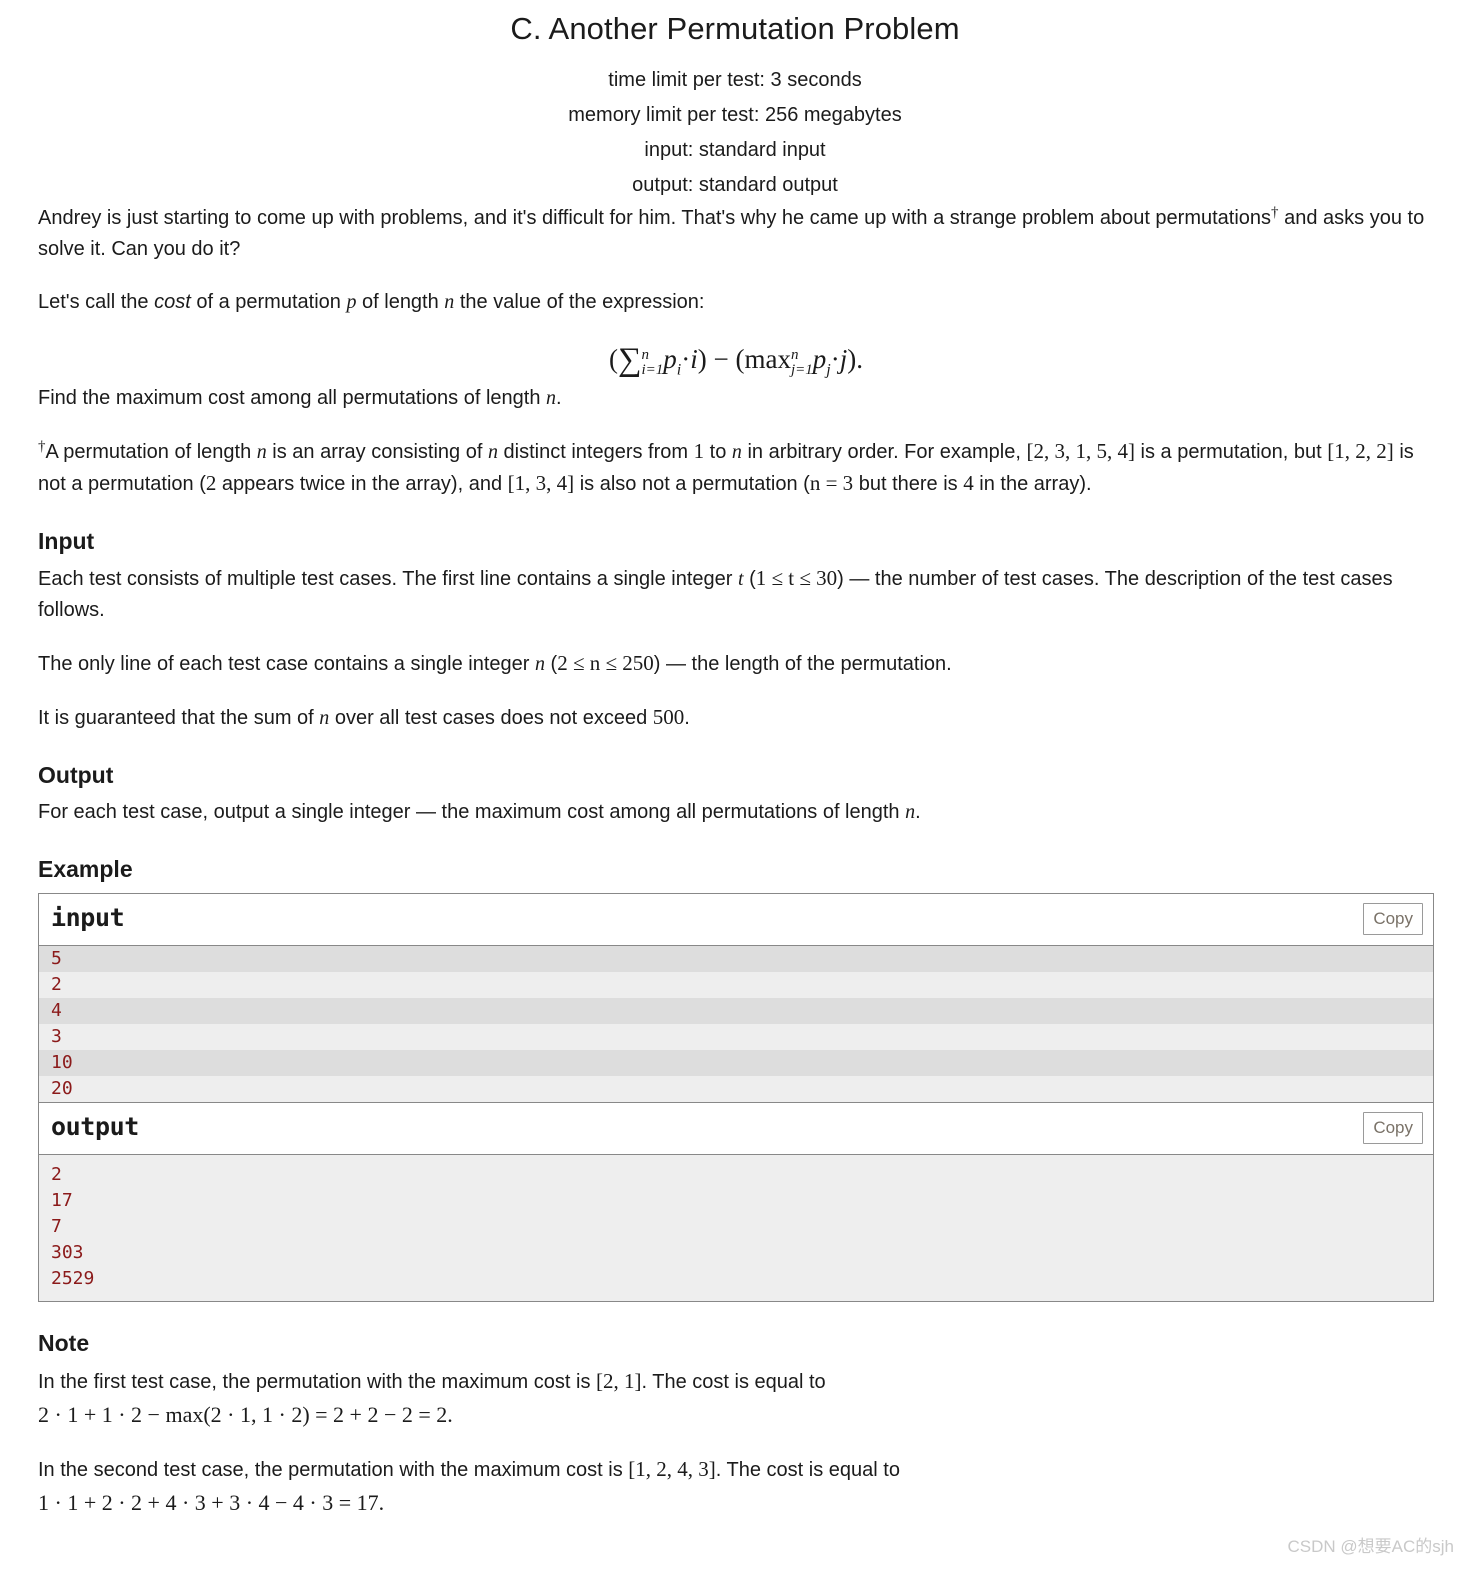 This screenshot has width=1470, height=1569. I want to click on footnote-t10: but there is, so click(908, 483).